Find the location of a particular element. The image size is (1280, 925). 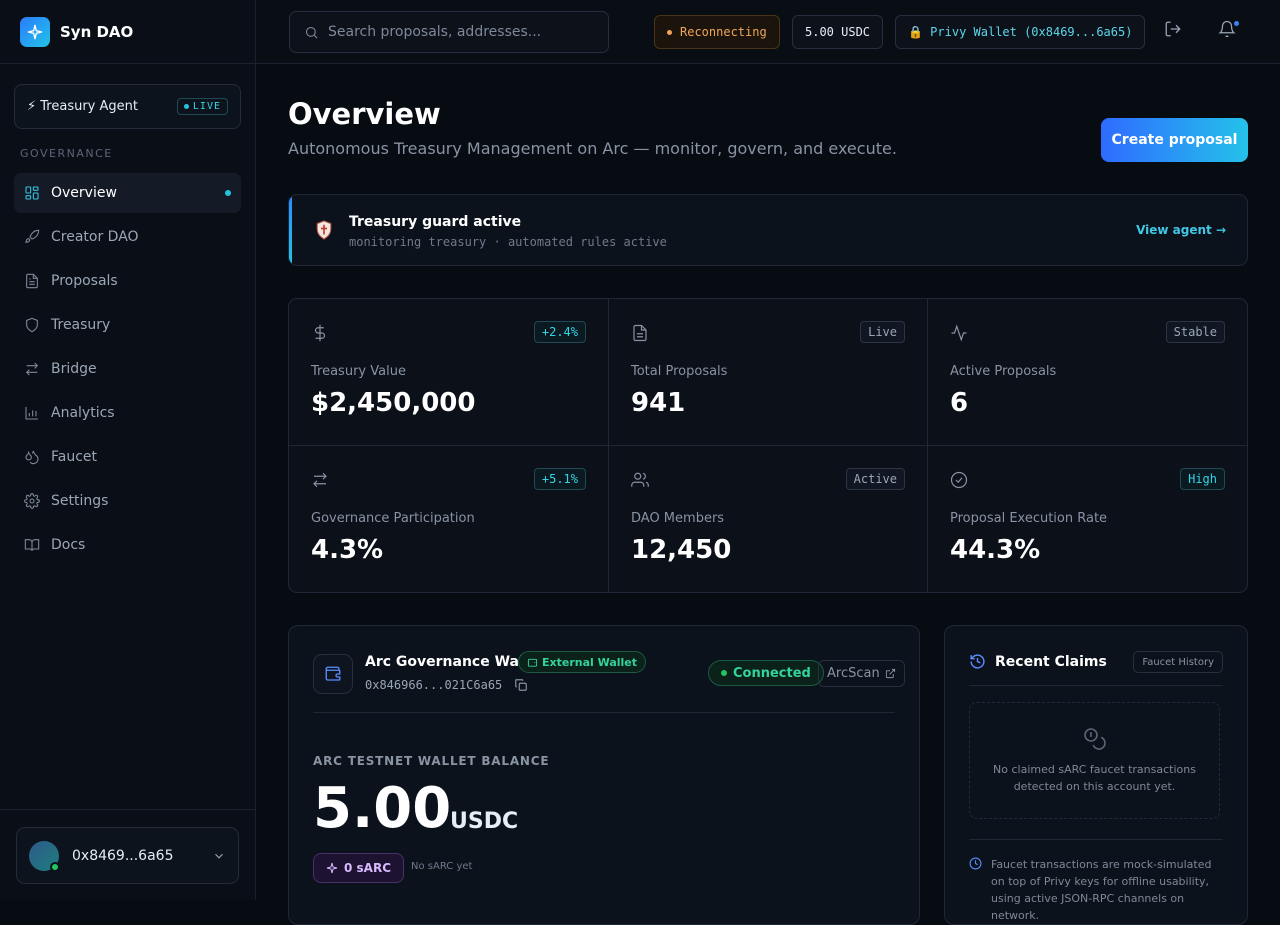

stat-badge: Live is located at coordinates (882, 332).